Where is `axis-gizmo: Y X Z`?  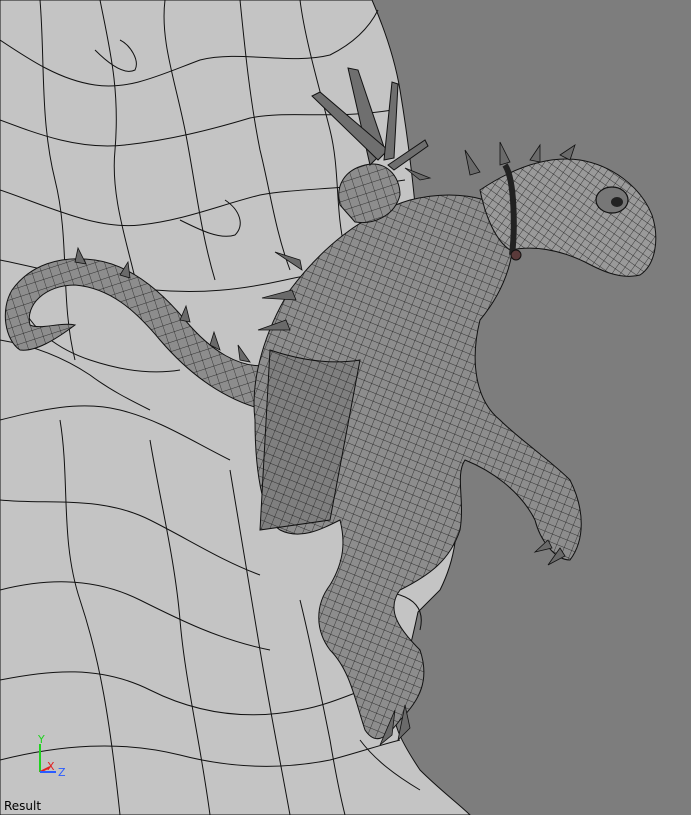
axis-gizmo: Y X Z is located at coordinates (51, 756).